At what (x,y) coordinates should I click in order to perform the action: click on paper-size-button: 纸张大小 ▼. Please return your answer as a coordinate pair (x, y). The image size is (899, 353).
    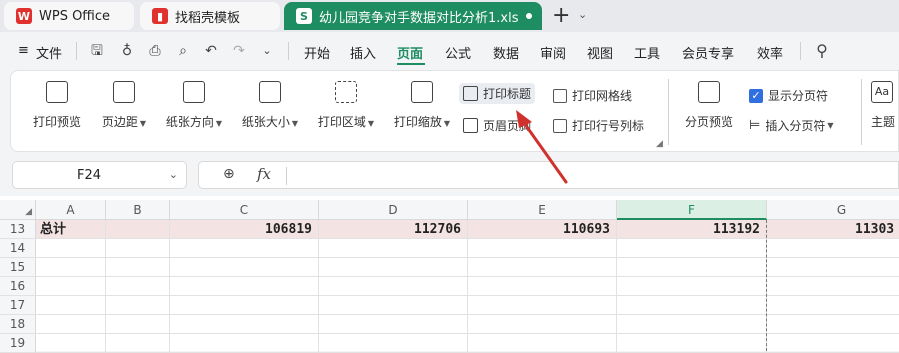
    Looking at the image, I should click on (270, 105).